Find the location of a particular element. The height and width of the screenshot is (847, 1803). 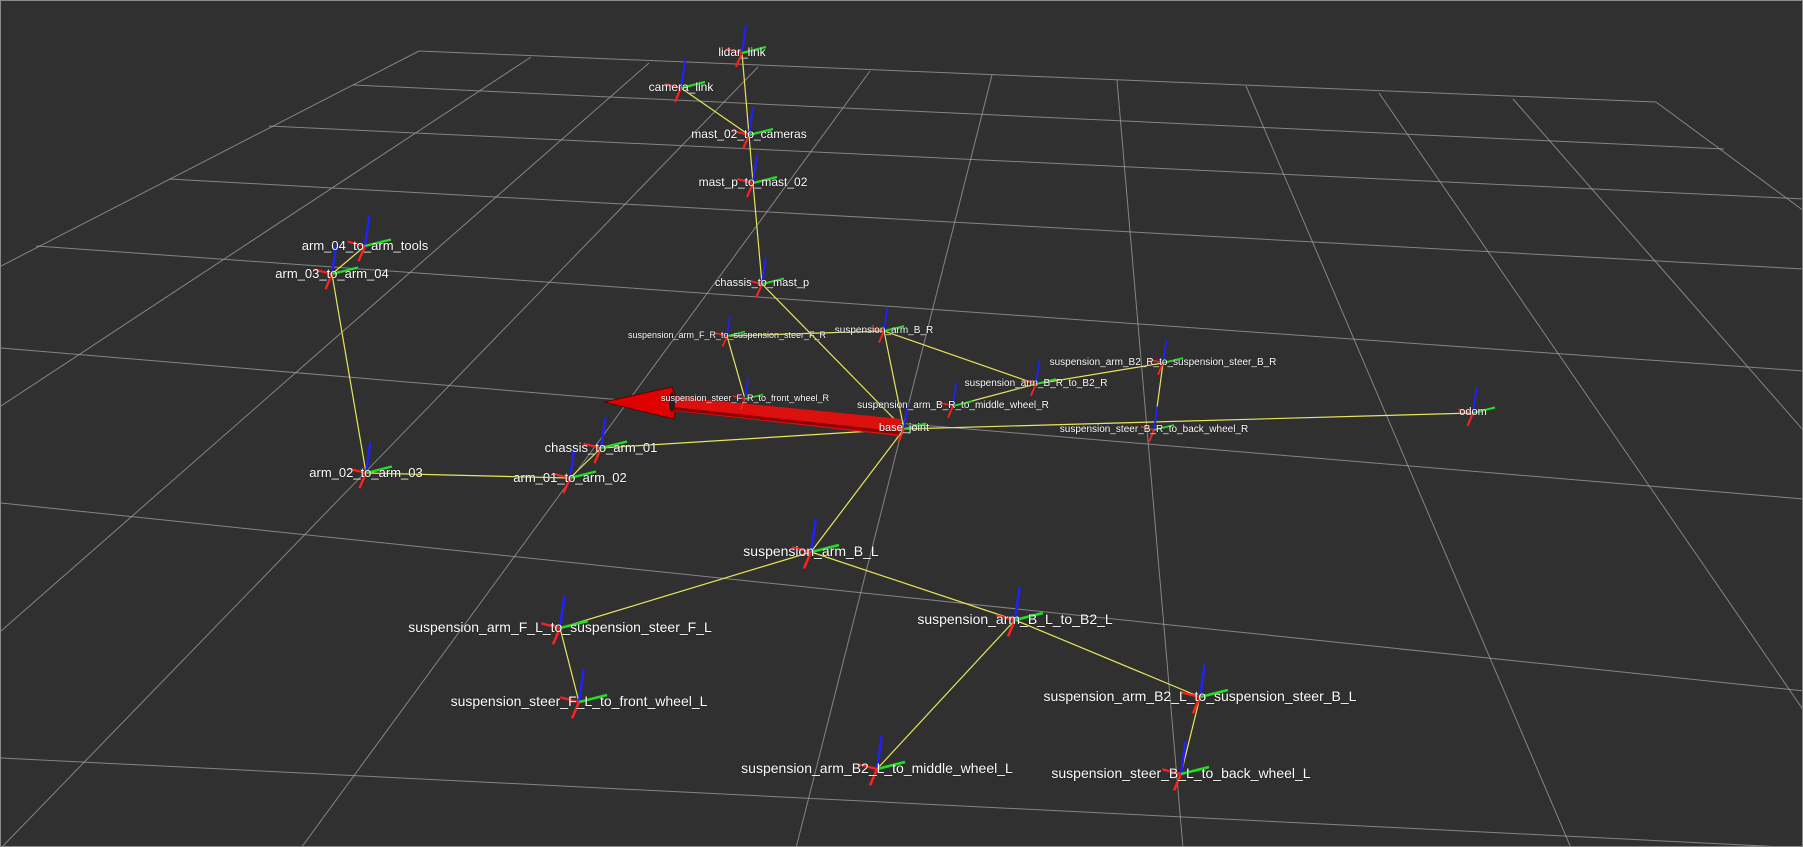

frame-label-suspension_steer_F_L_to_front_wheel_L: suspension_steer_F_L_to_front_wheel_L is located at coordinates (579, 701).